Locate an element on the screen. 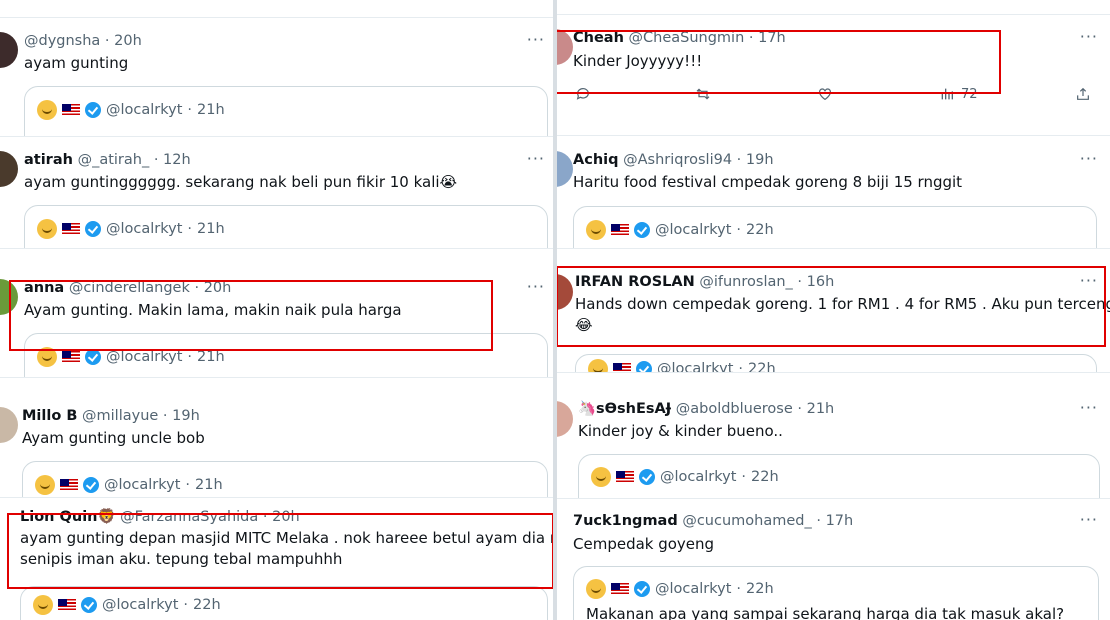 The height and width of the screenshot is (620, 1110). share-icon is located at coordinates (1083, 93).